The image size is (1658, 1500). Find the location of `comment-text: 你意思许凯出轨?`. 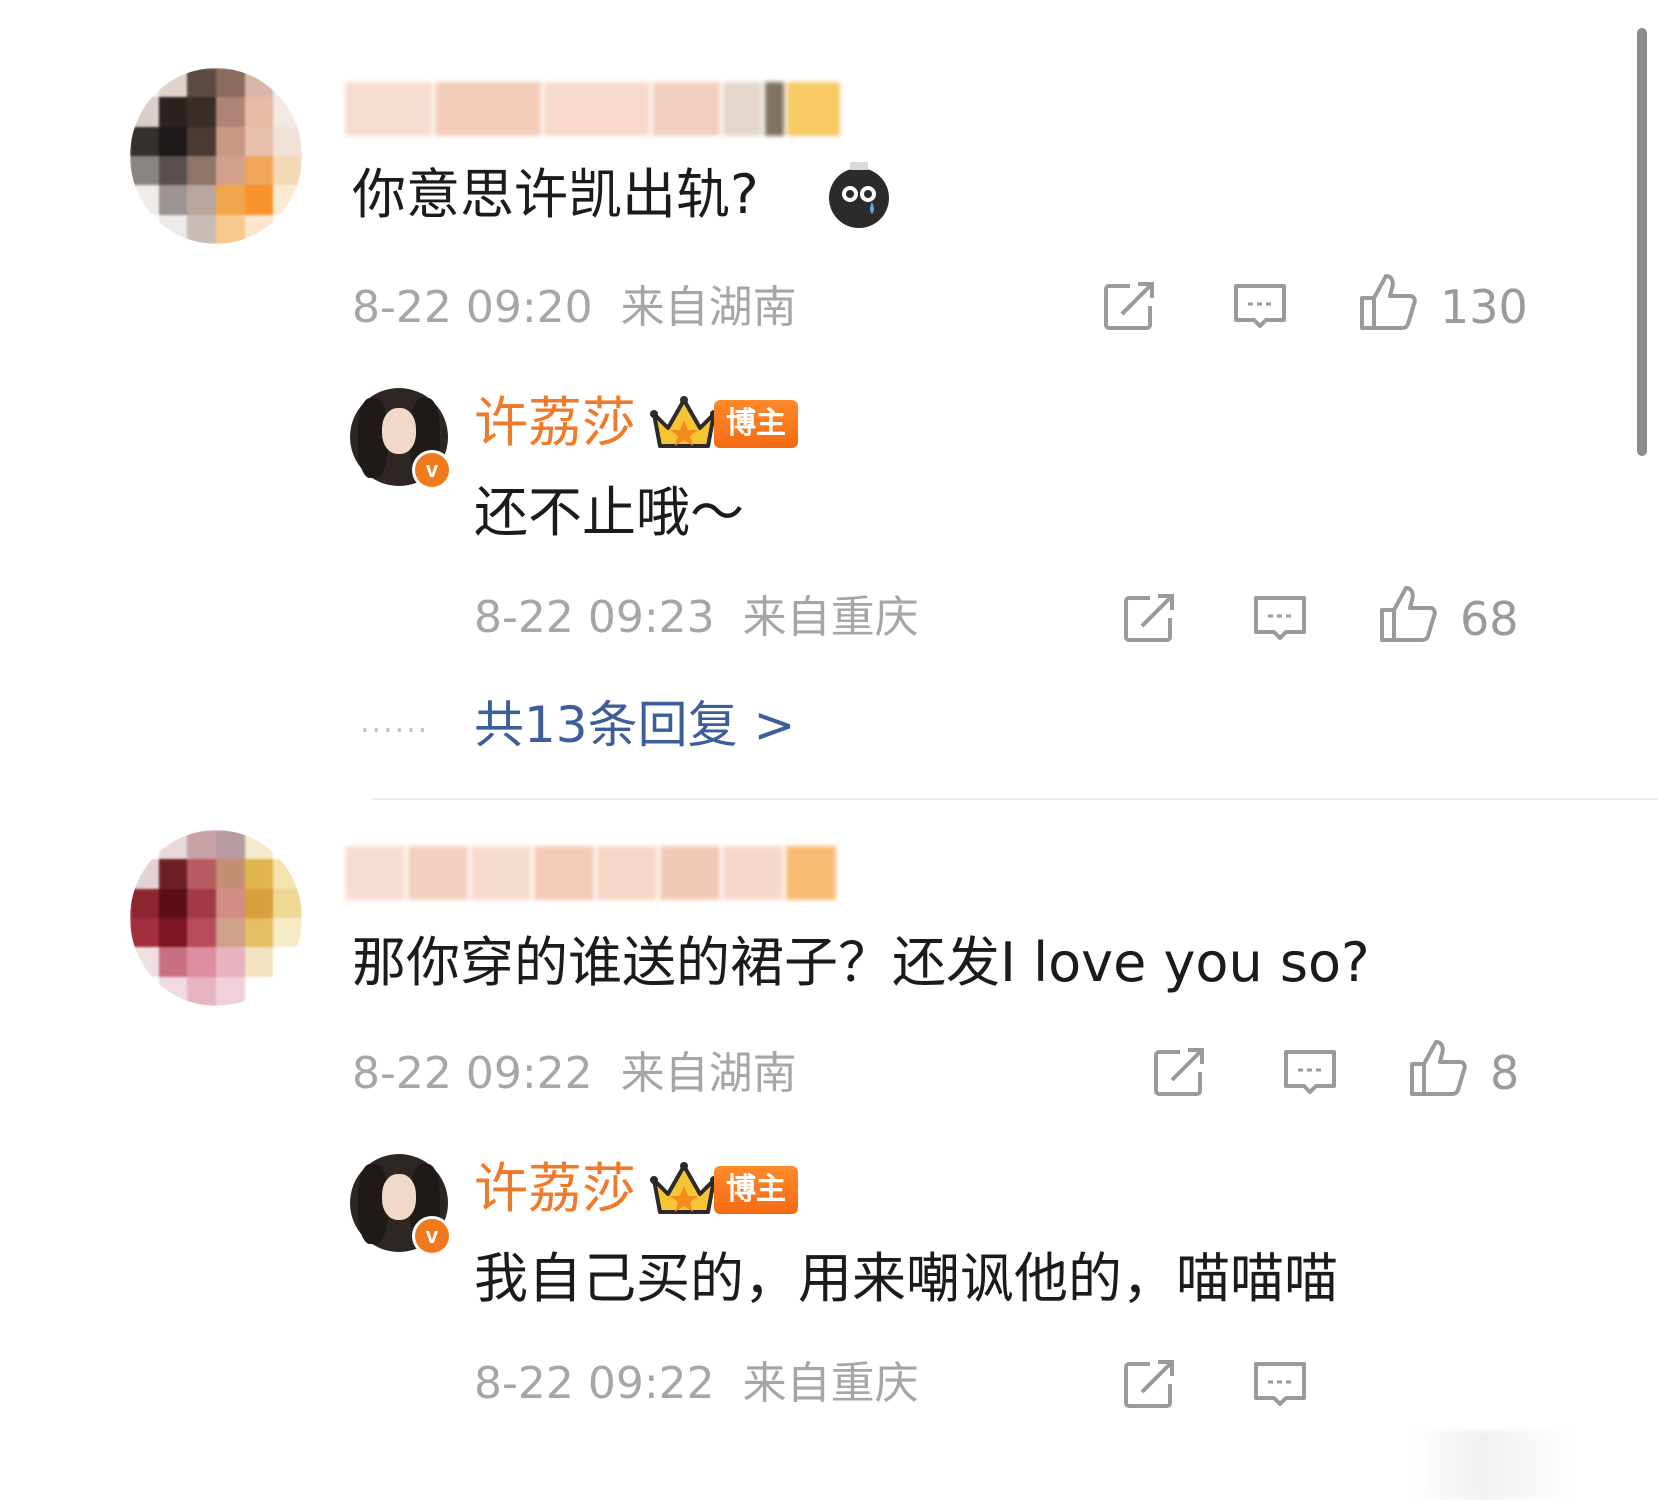

comment-text: 你意思许凯出轨? is located at coordinates (555, 194).